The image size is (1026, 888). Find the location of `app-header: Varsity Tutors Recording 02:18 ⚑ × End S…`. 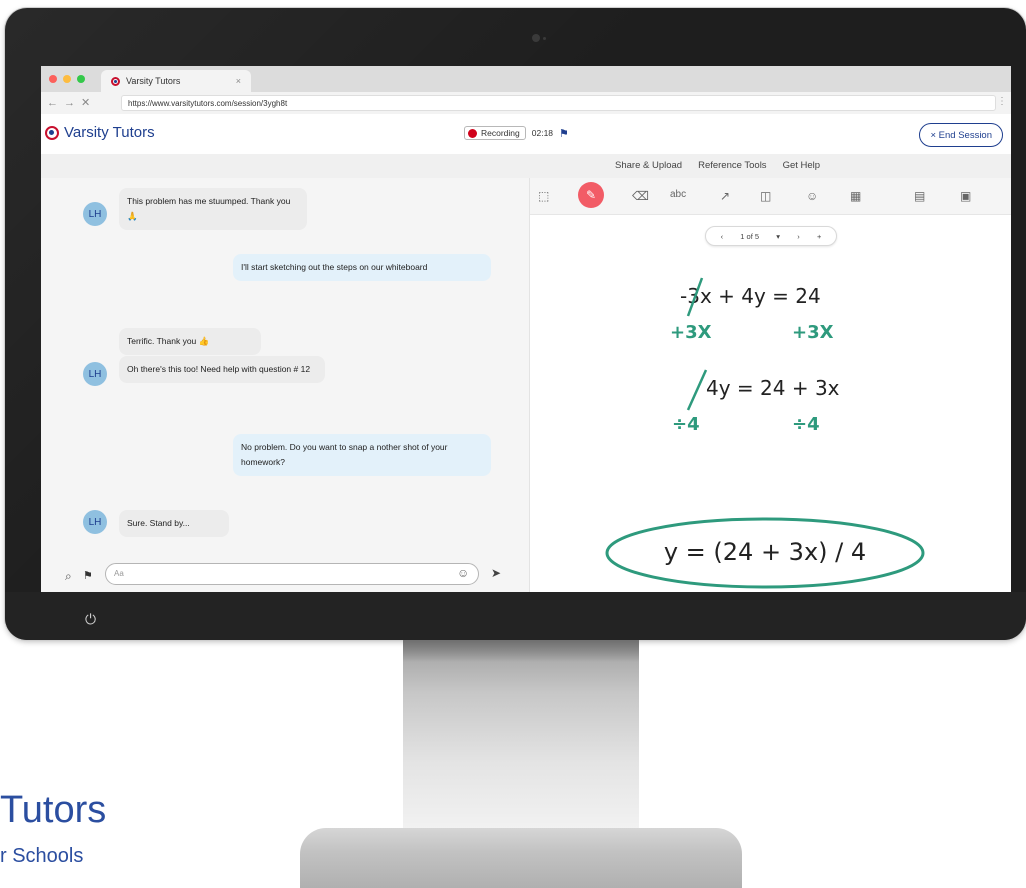

app-header: Varsity Tutors Recording 02:18 ⚑ × End S… is located at coordinates (526, 134).